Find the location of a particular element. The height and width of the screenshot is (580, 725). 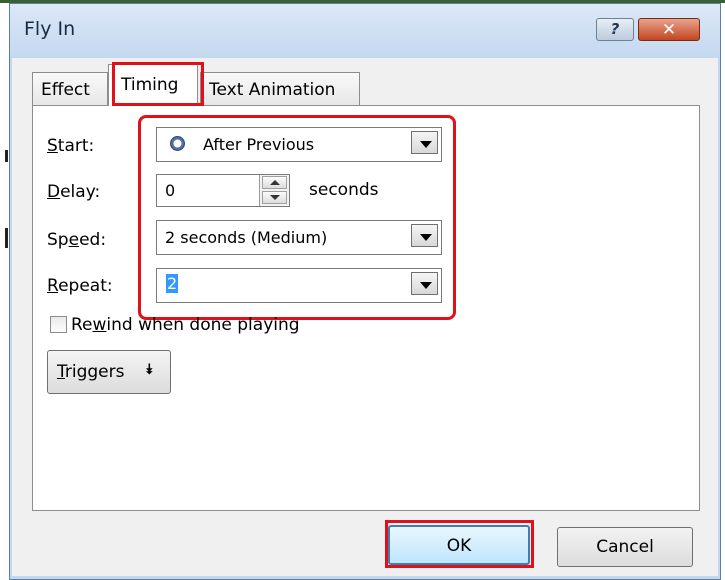

close-button: ✕ is located at coordinates (669, 29).